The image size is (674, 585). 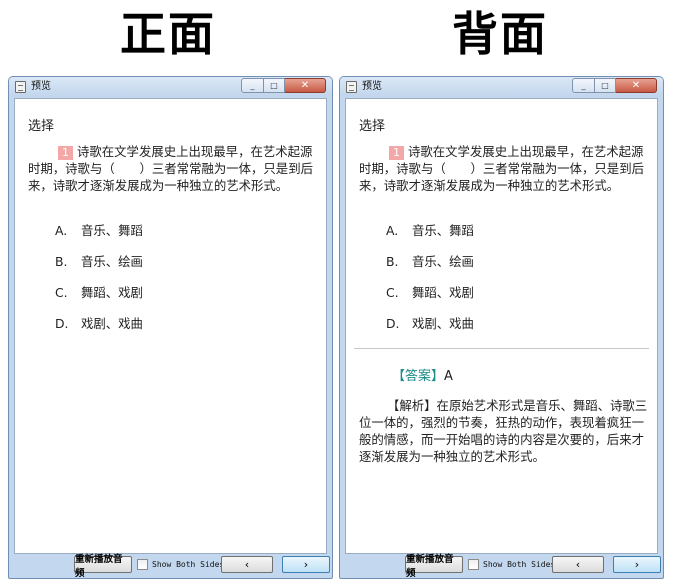 What do you see at coordinates (501, 348) in the screenshot?
I see `answer-divider` at bounding box center [501, 348].